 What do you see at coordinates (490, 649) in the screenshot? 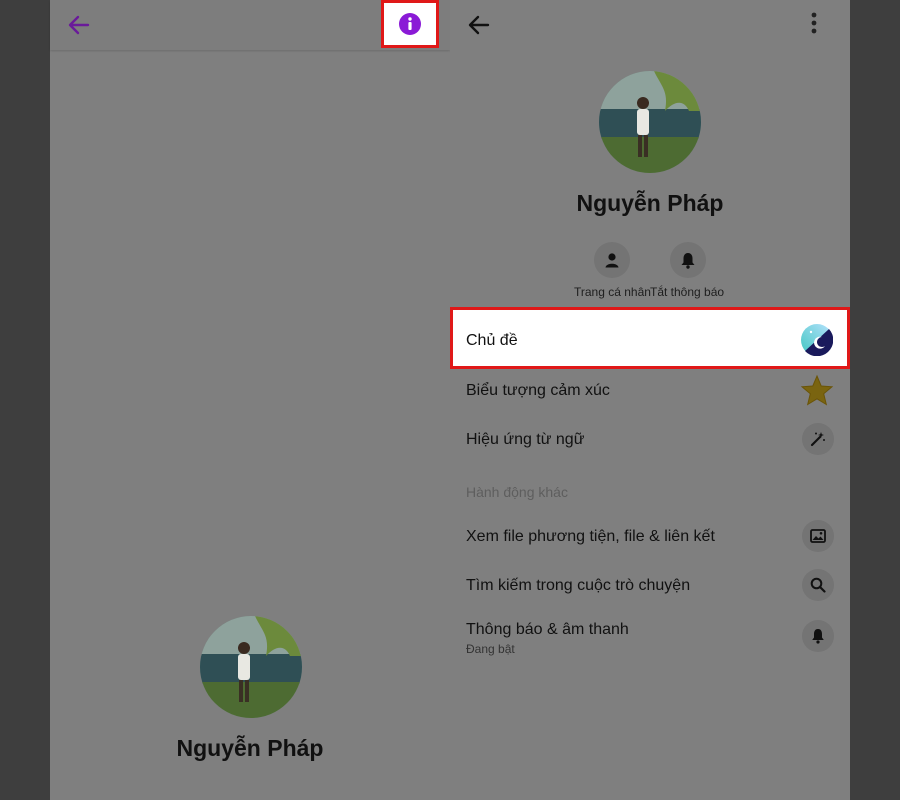
I see `notifications-status: Đang bật` at bounding box center [490, 649].